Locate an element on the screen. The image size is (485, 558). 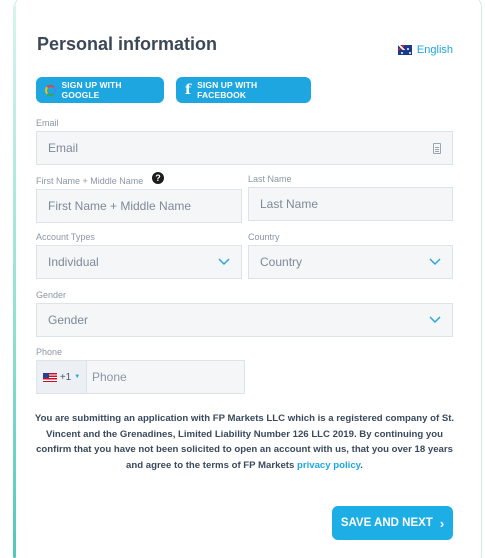
account-types-select: Individual is located at coordinates (139, 262).